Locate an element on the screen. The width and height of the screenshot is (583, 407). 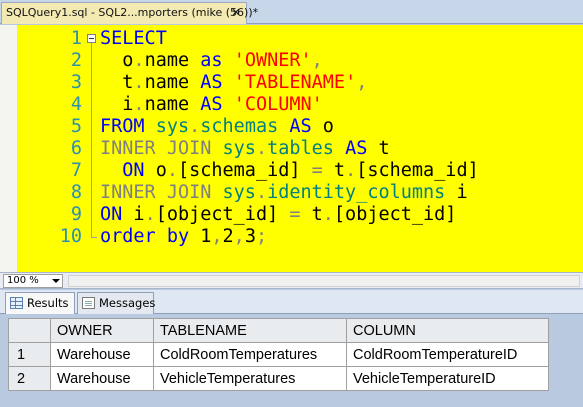
line-number: 9 is located at coordinates (76, 214).